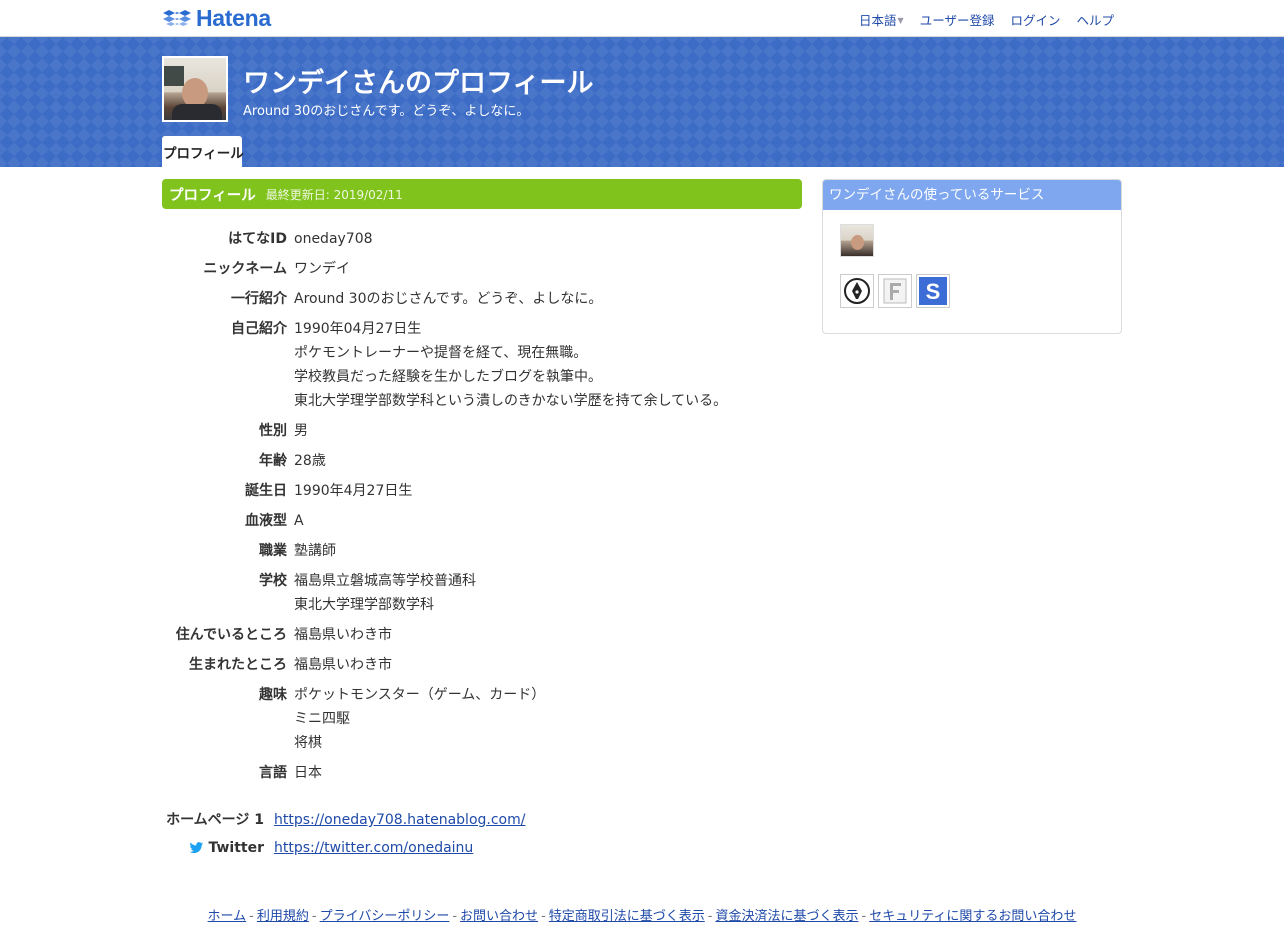 This screenshot has height=952, width=1284. I want to click on twitter-link: https://twitter.com/onedainu, so click(373, 848).